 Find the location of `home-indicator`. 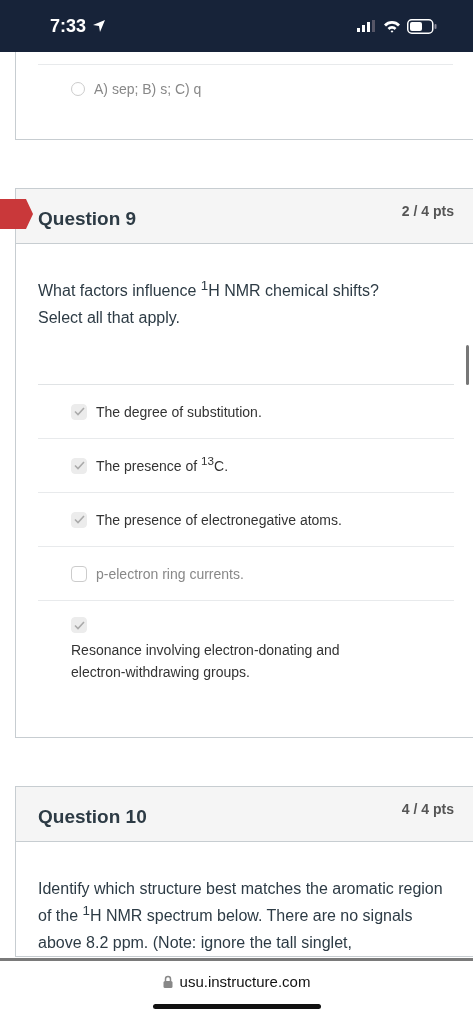

home-indicator is located at coordinates (236, 1006).